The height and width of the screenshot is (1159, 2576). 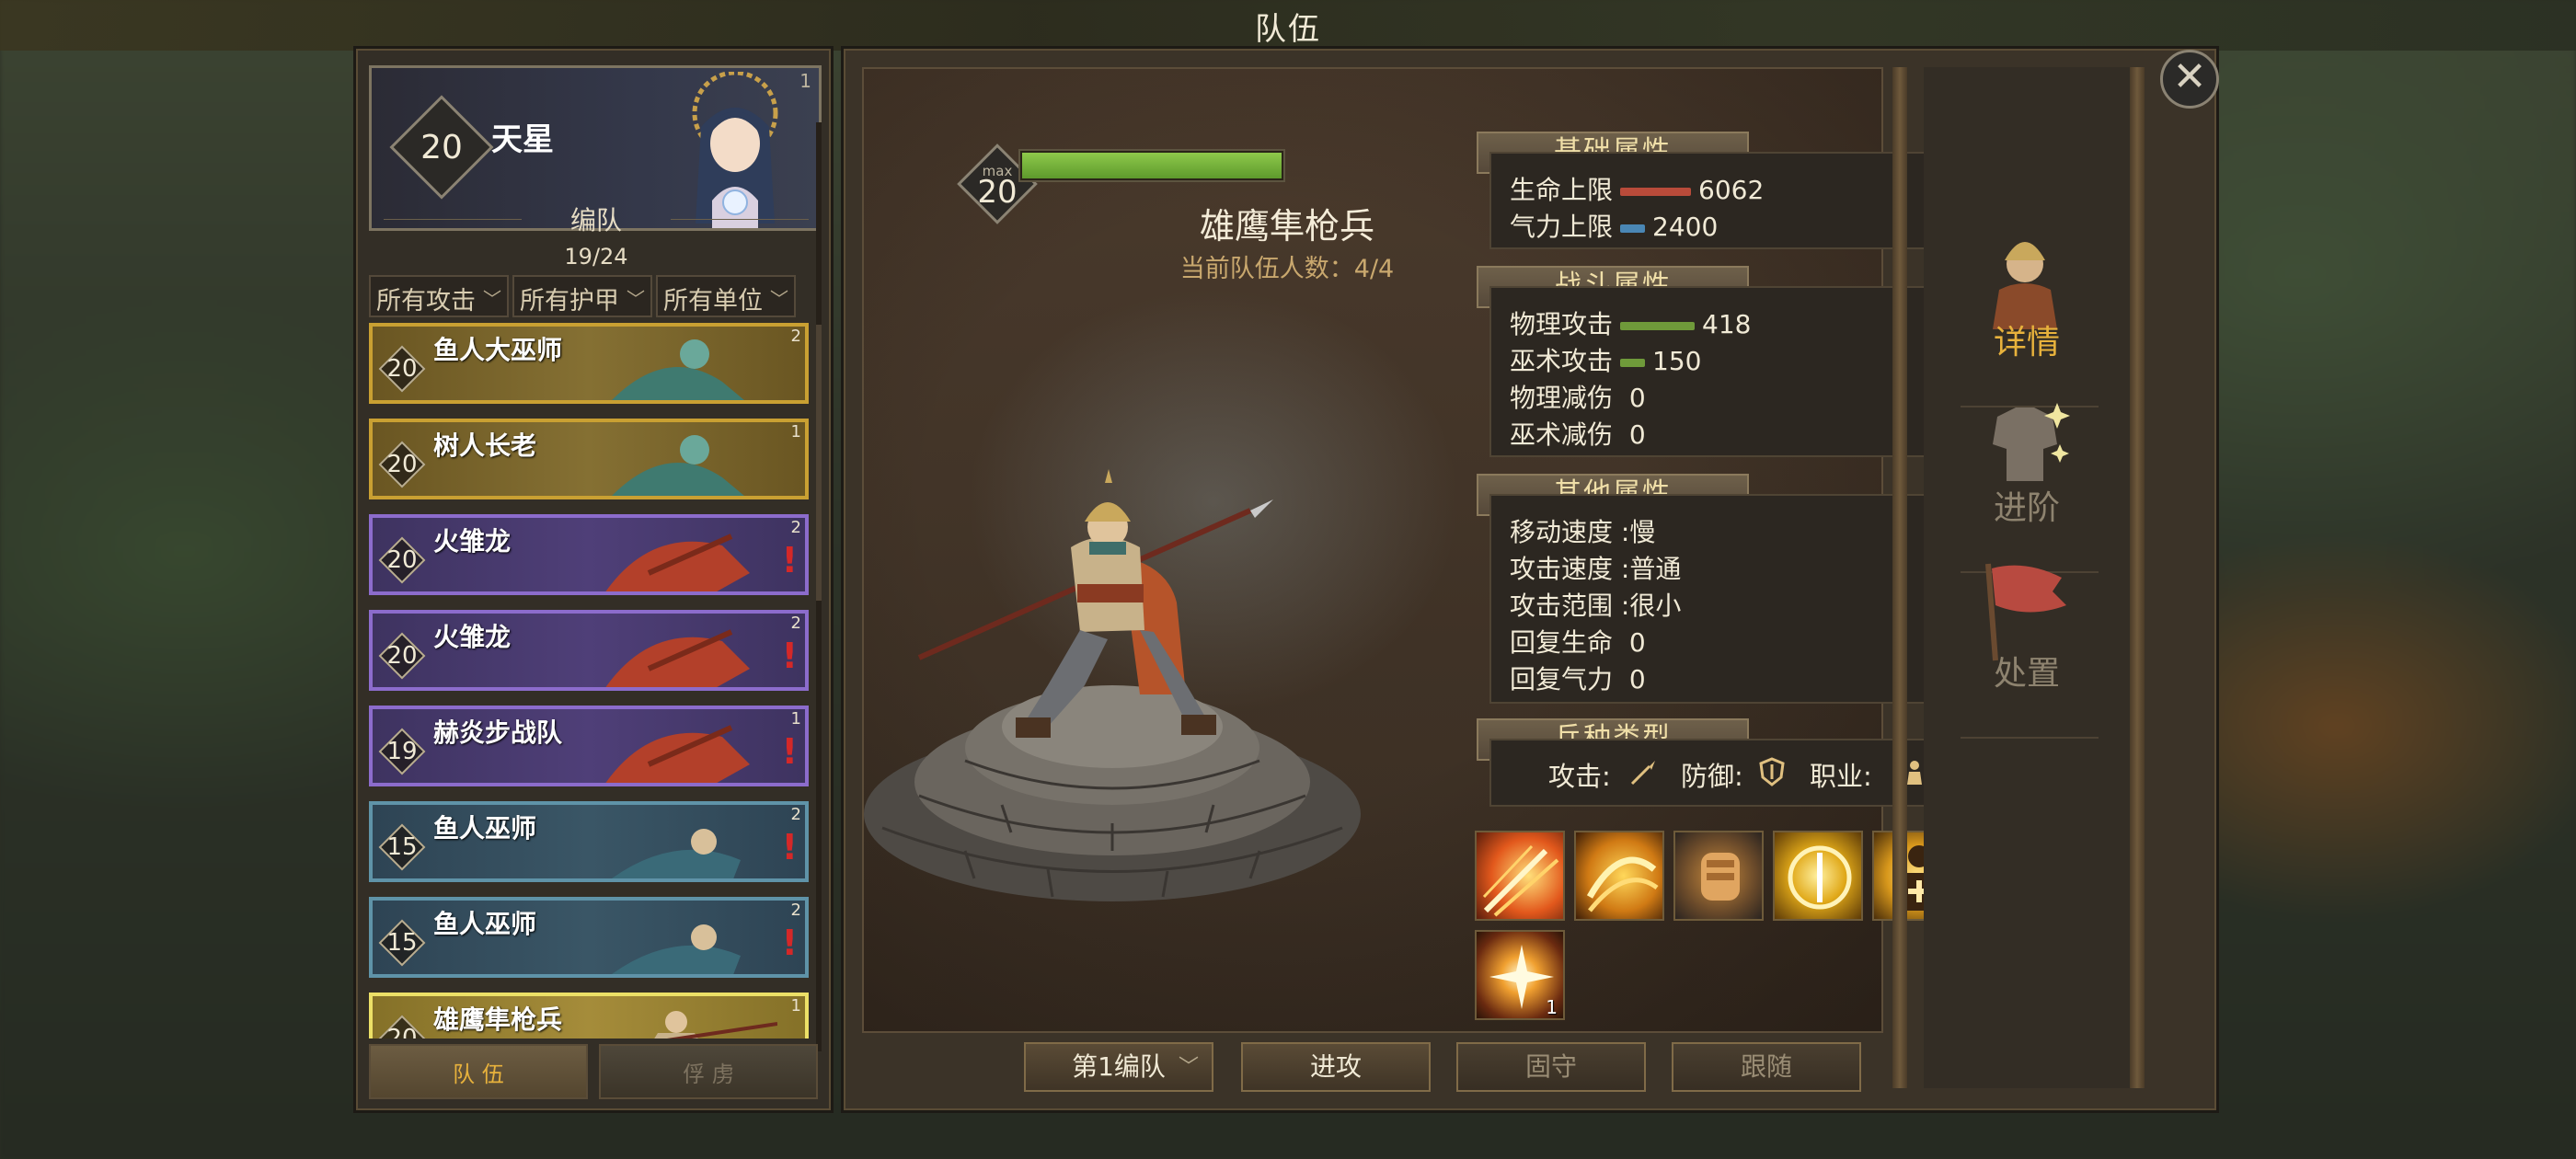 What do you see at coordinates (1151, 165) in the screenshot?
I see `experience-bar` at bounding box center [1151, 165].